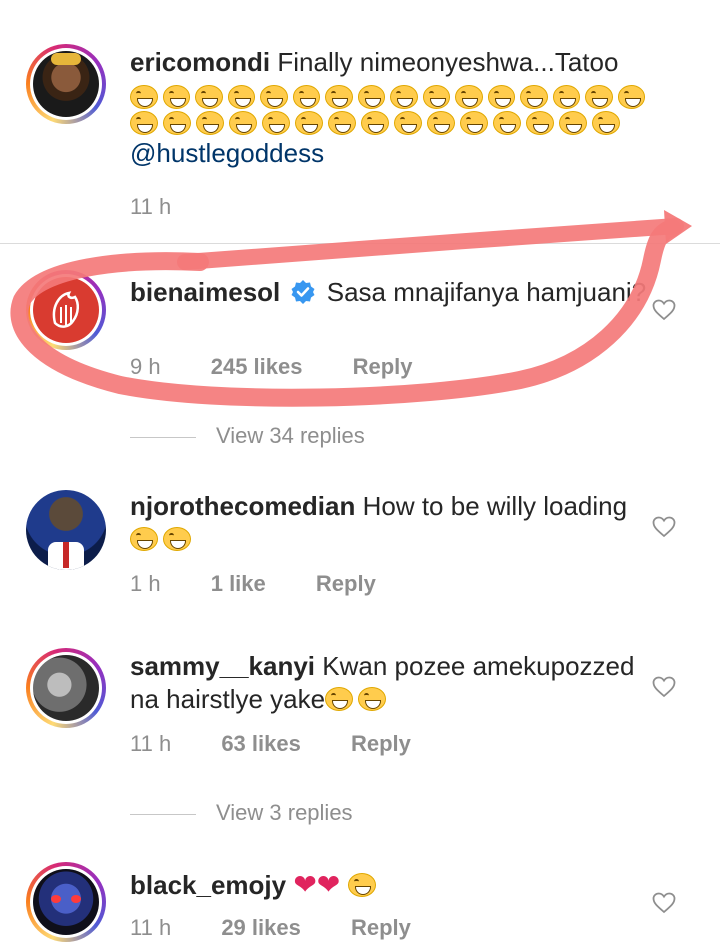 Image resolution: width=720 pixels, height=947 pixels. Describe the element at coordinates (66, 530) in the screenshot. I see `avatar-njorothecomedian` at that location.